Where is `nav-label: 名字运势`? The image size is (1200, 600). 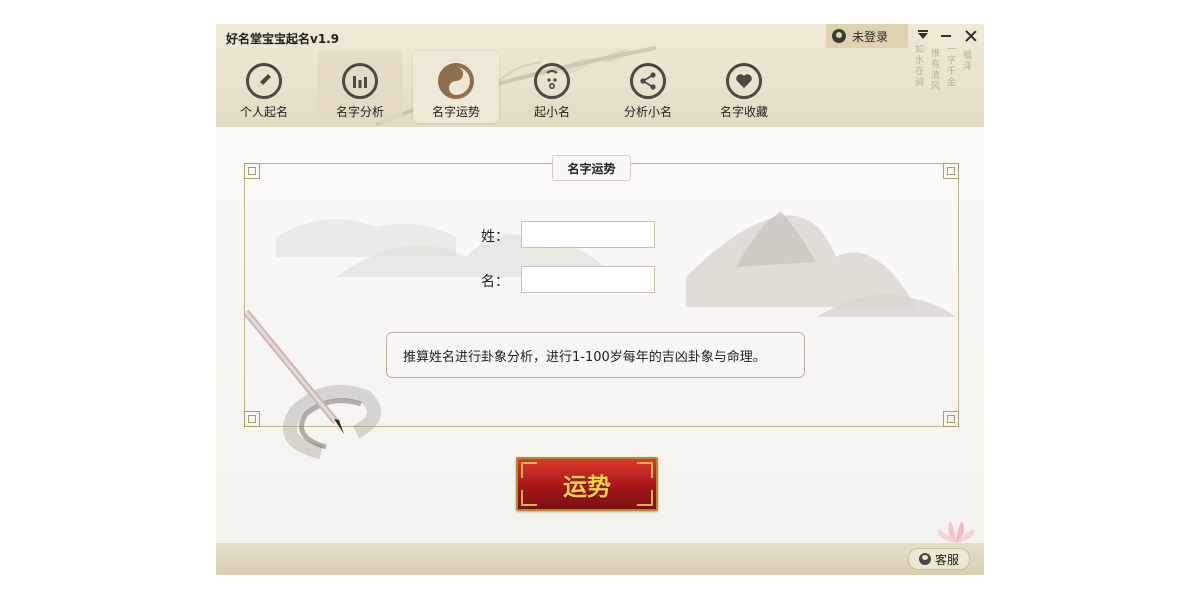
nav-label: 名字运势 is located at coordinates (455, 112).